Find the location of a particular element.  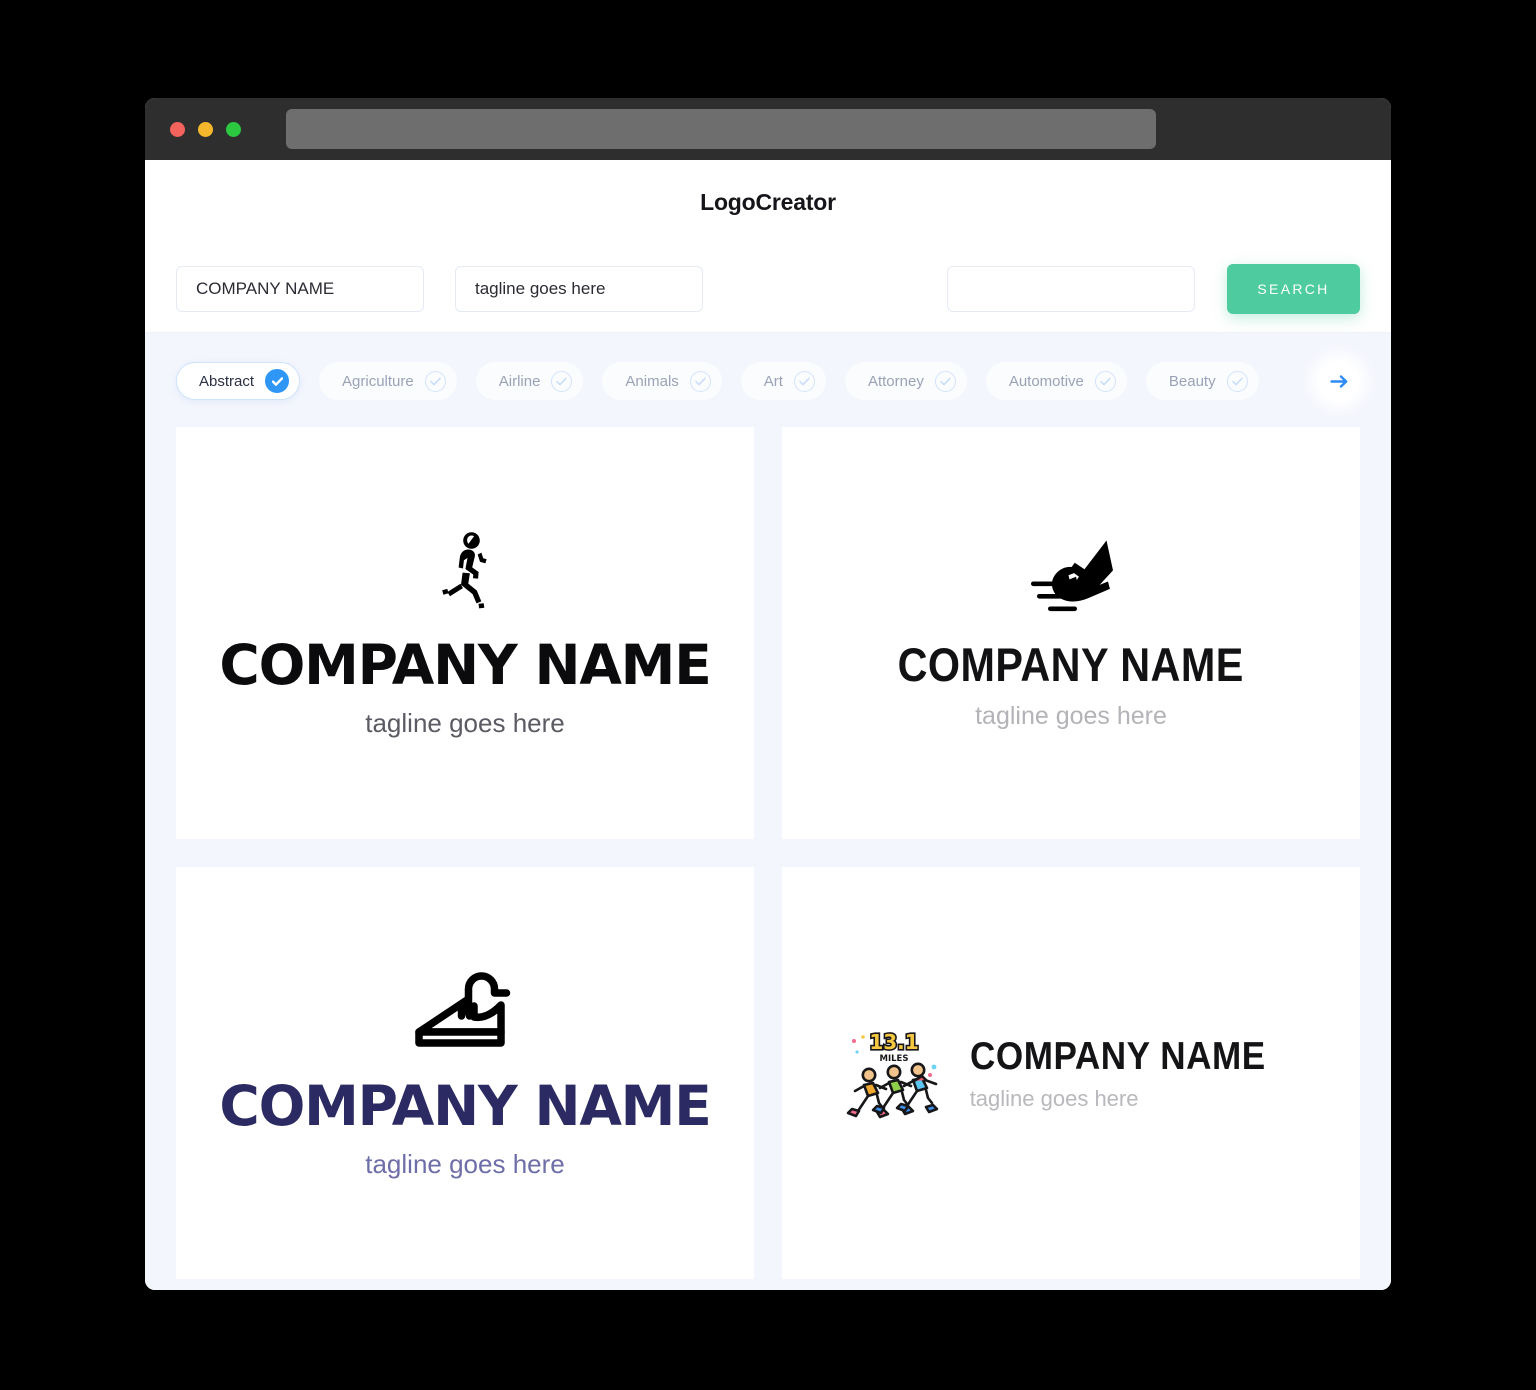

category-chip-label: Attorney is located at coordinates (895, 381).